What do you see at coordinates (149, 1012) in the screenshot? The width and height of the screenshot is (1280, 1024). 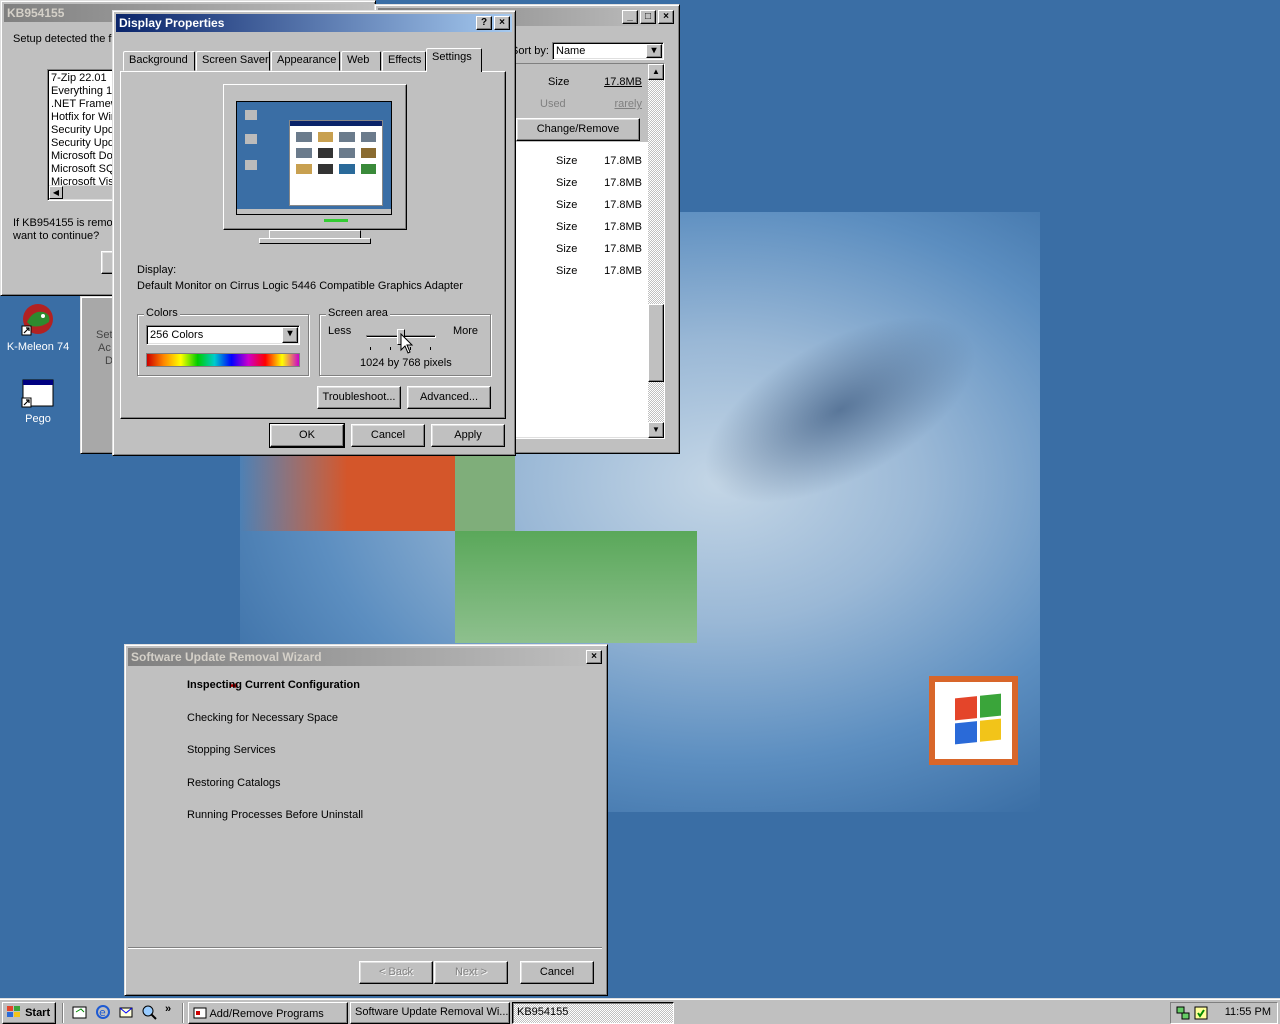 I see `channels-icon` at bounding box center [149, 1012].